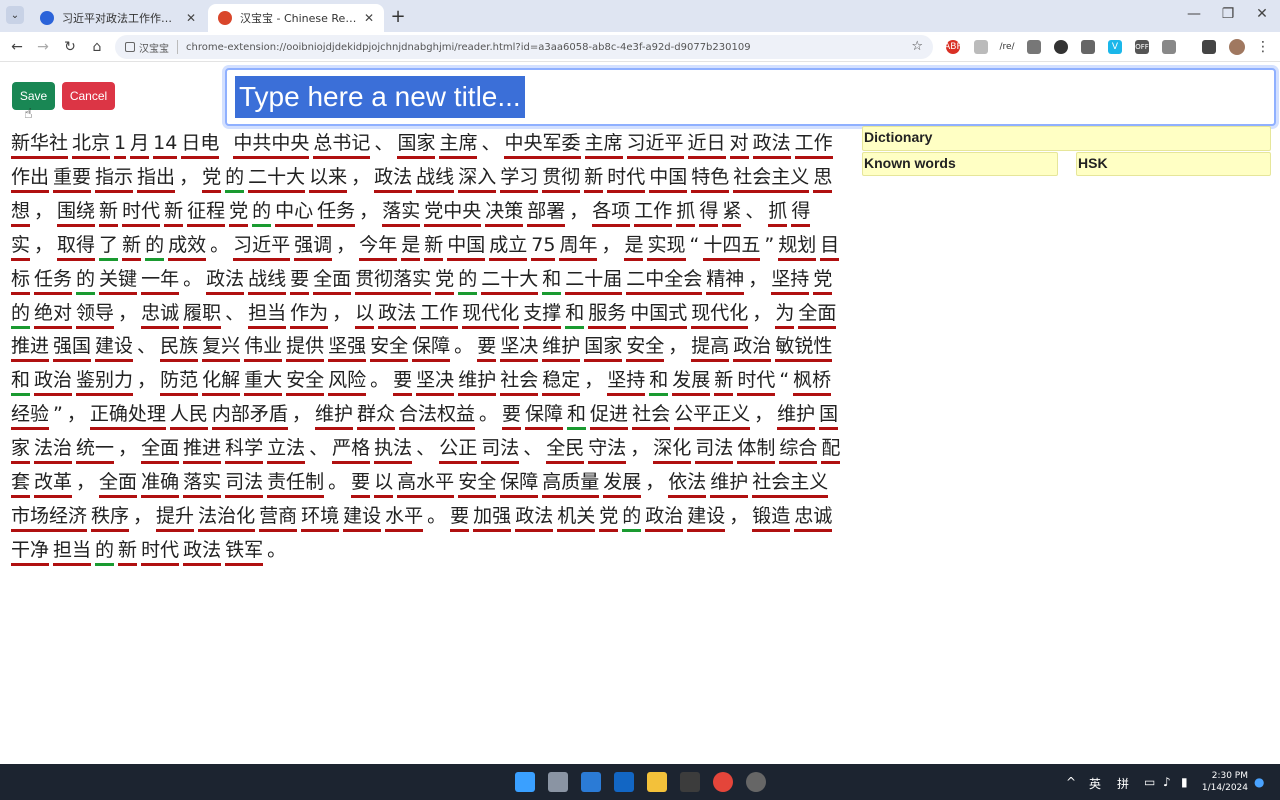 This screenshot has height=800, width=1280. I want to click on task-view-icon, so click(558, 782).